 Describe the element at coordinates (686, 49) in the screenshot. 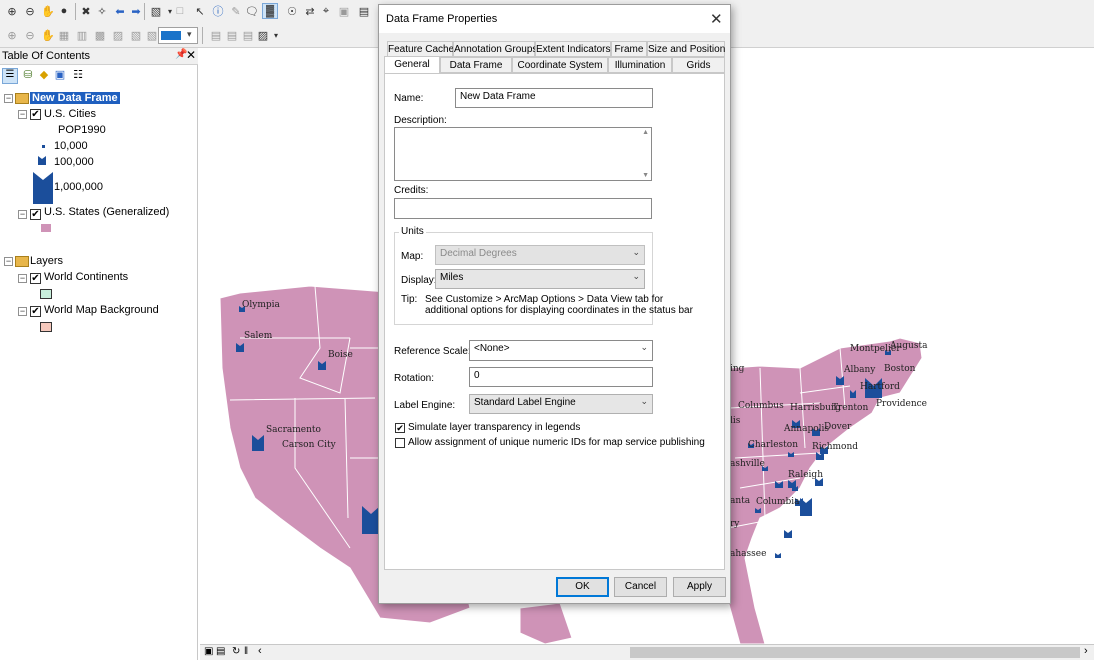

I see `tab-size-and-position: Size and Position` at that location.